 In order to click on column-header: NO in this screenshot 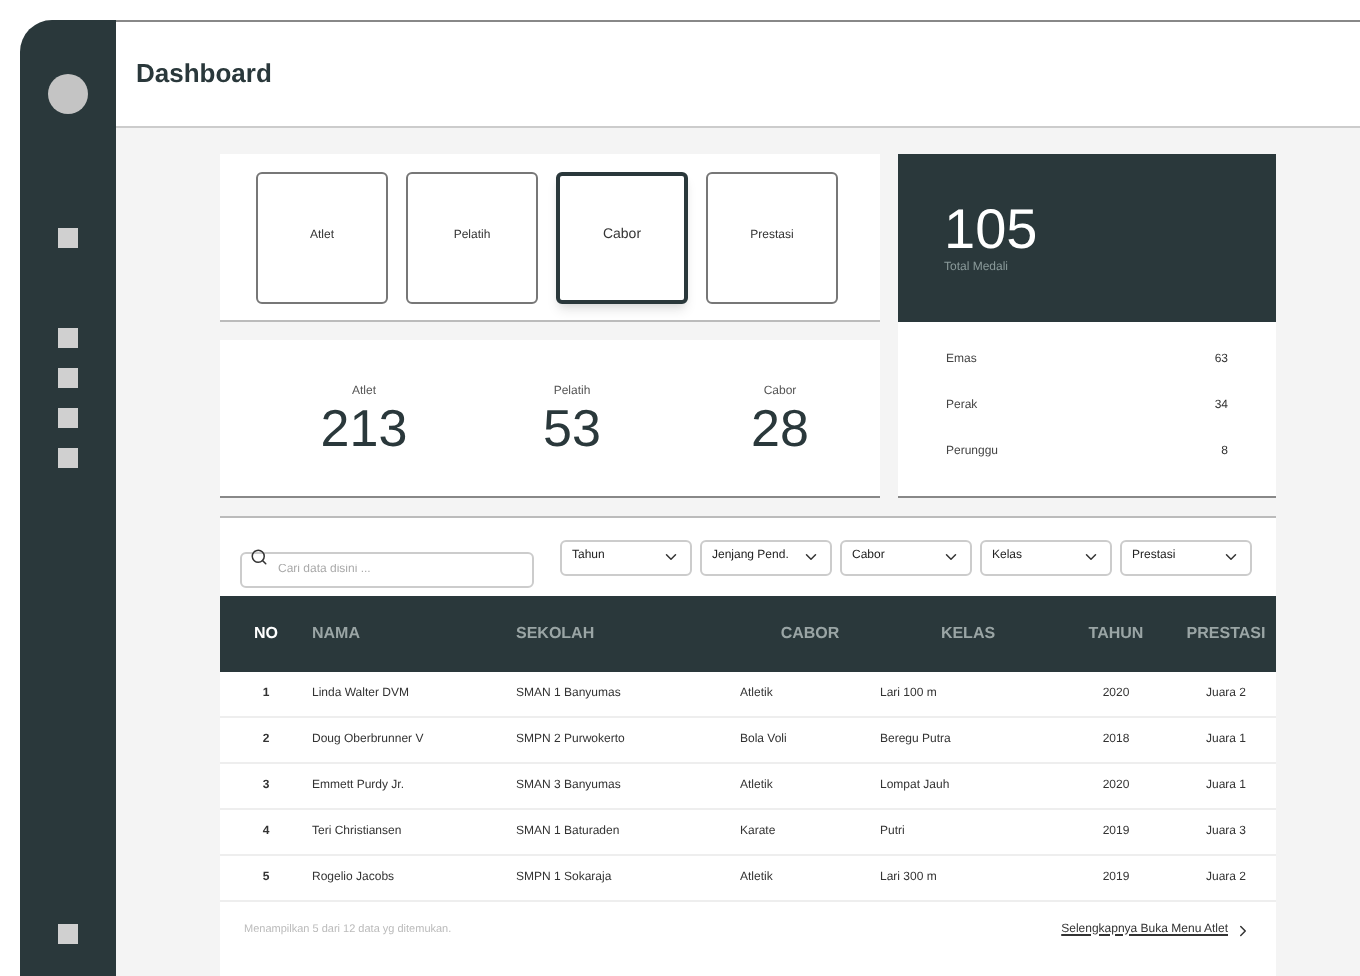, I will do `click(266, 634)`.